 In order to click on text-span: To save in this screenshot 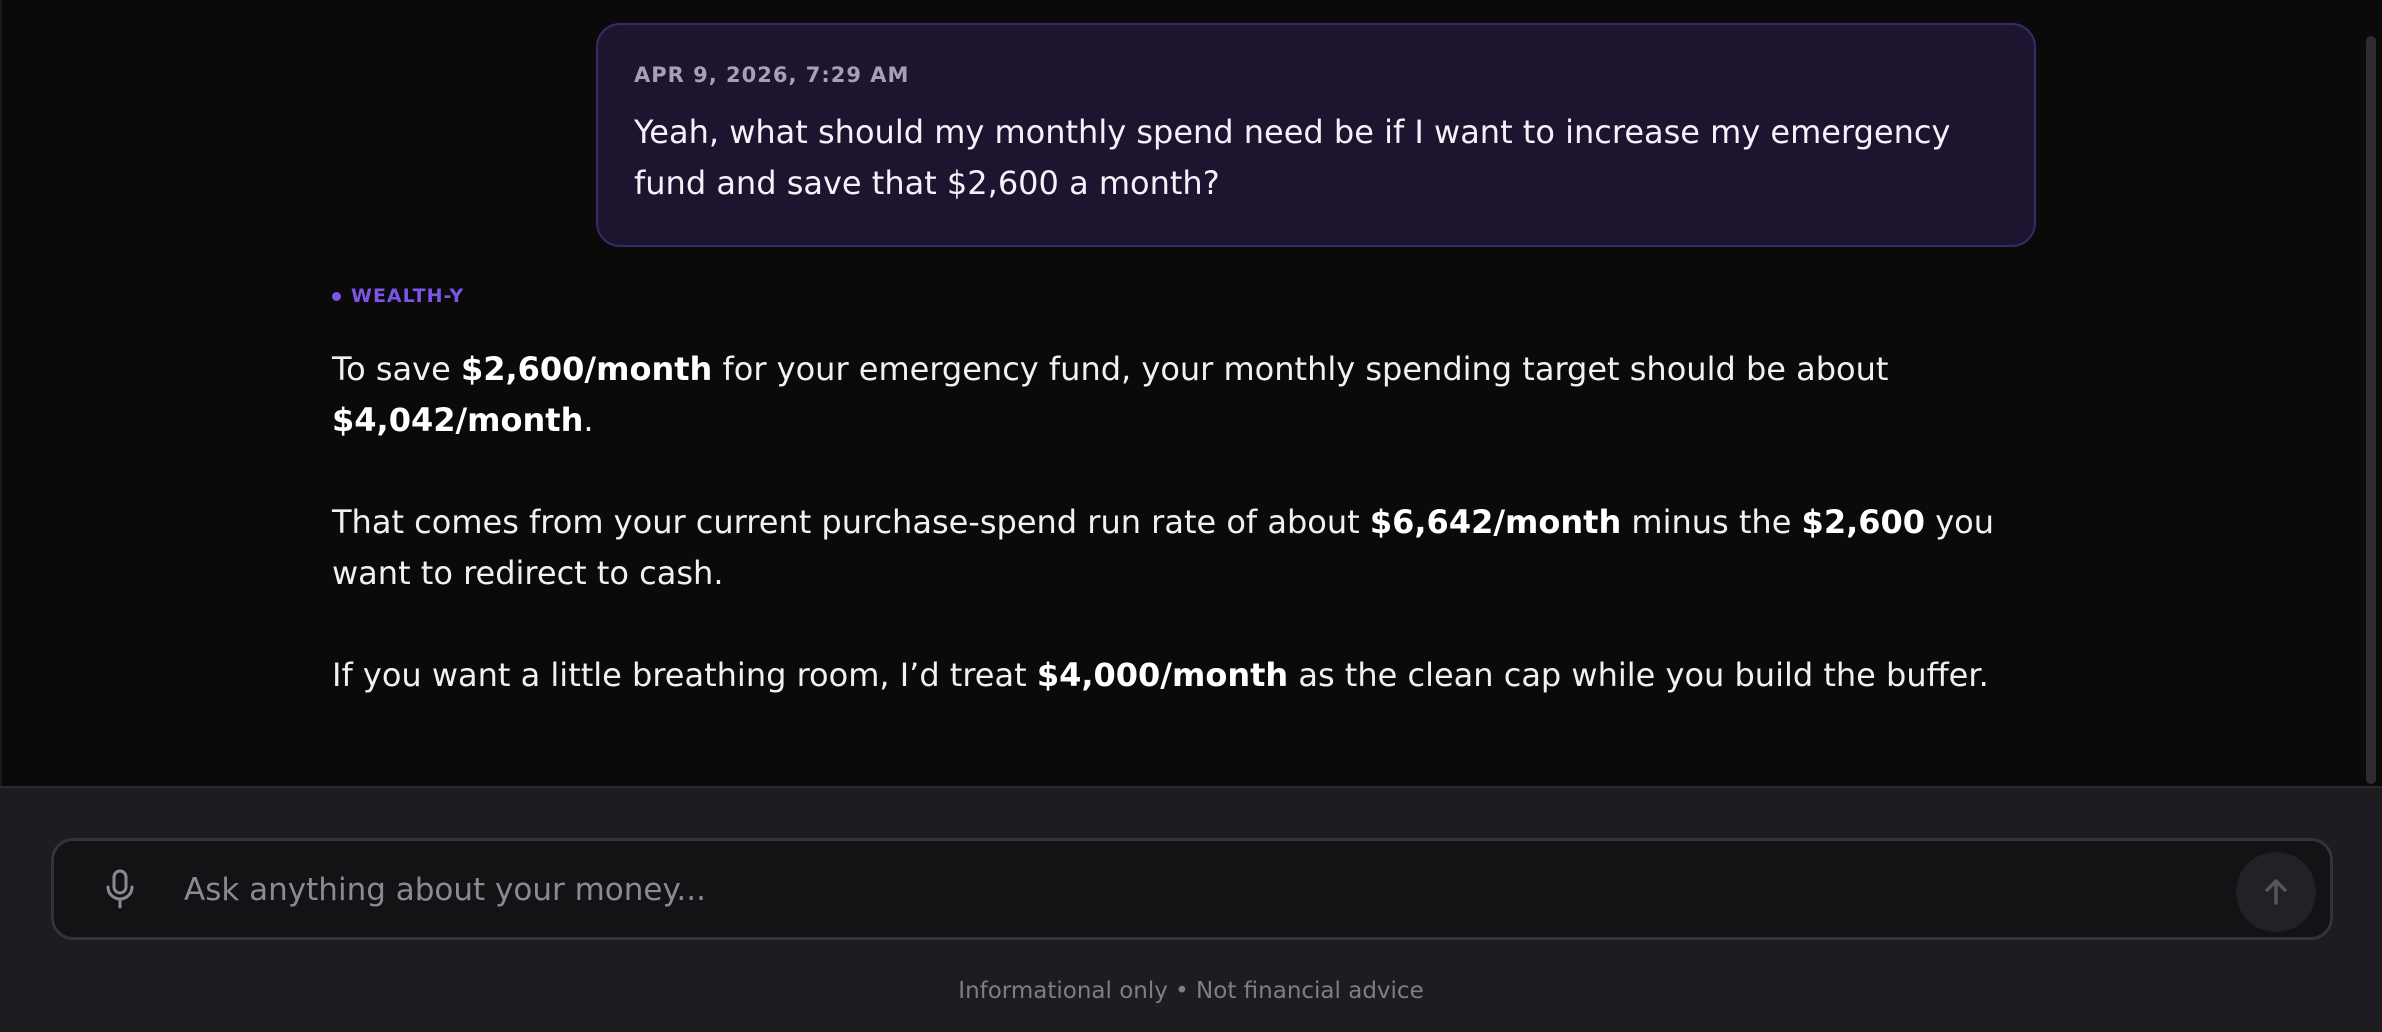, I will do `click(396, 369)`.